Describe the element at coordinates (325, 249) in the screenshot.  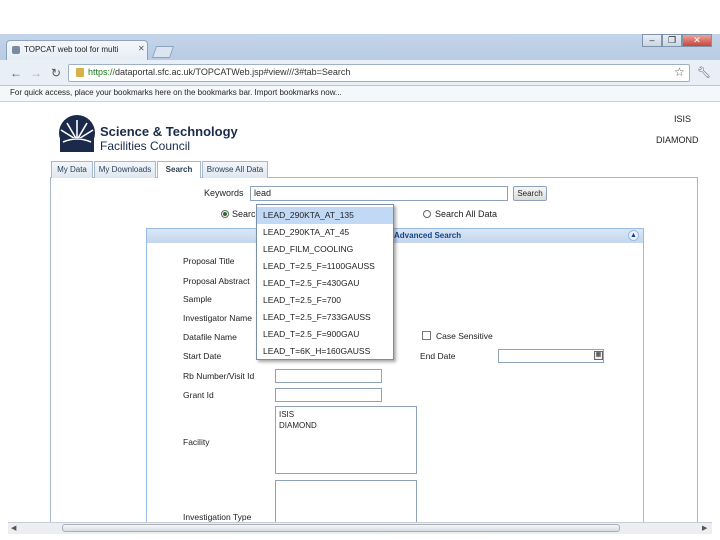
I see `autocomplete-item: LEAD_FILM_COOLING` at that location.